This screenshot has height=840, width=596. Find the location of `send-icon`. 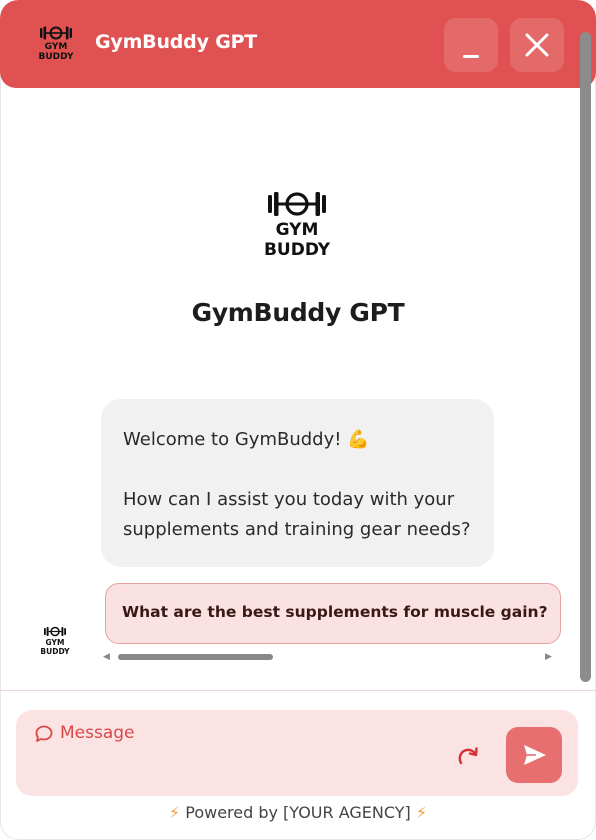

send-icon is located at coordinates (535, 755).